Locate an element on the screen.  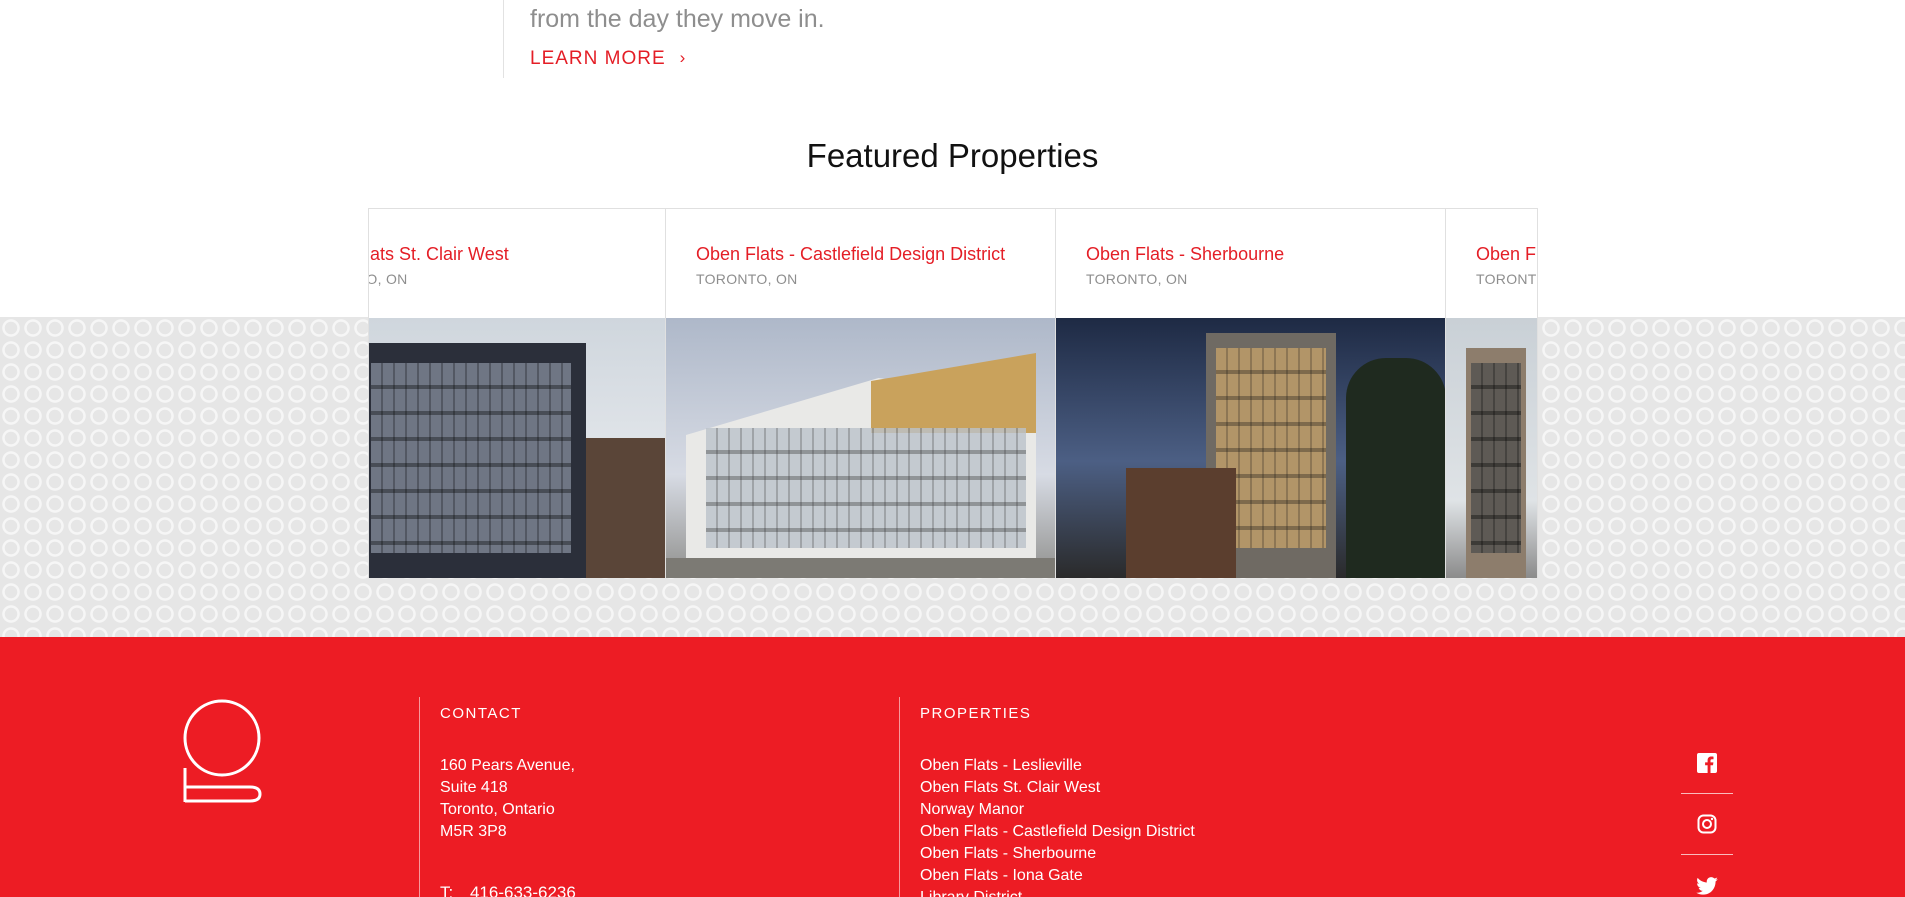
contact-phone: T: 416-633-6236 is located at coordinates (669, 890).